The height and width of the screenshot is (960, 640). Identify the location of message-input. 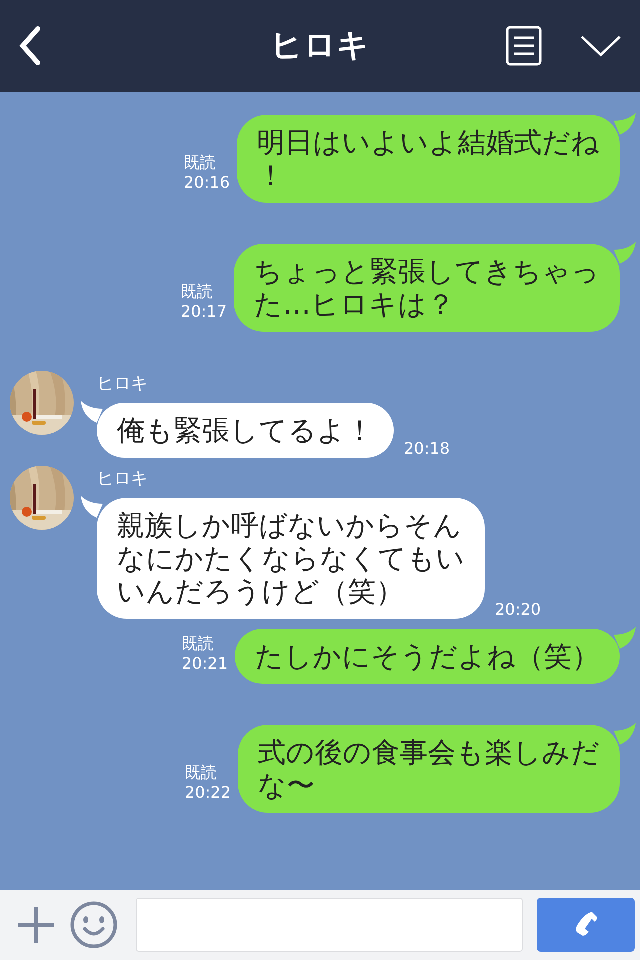
(329, 925).